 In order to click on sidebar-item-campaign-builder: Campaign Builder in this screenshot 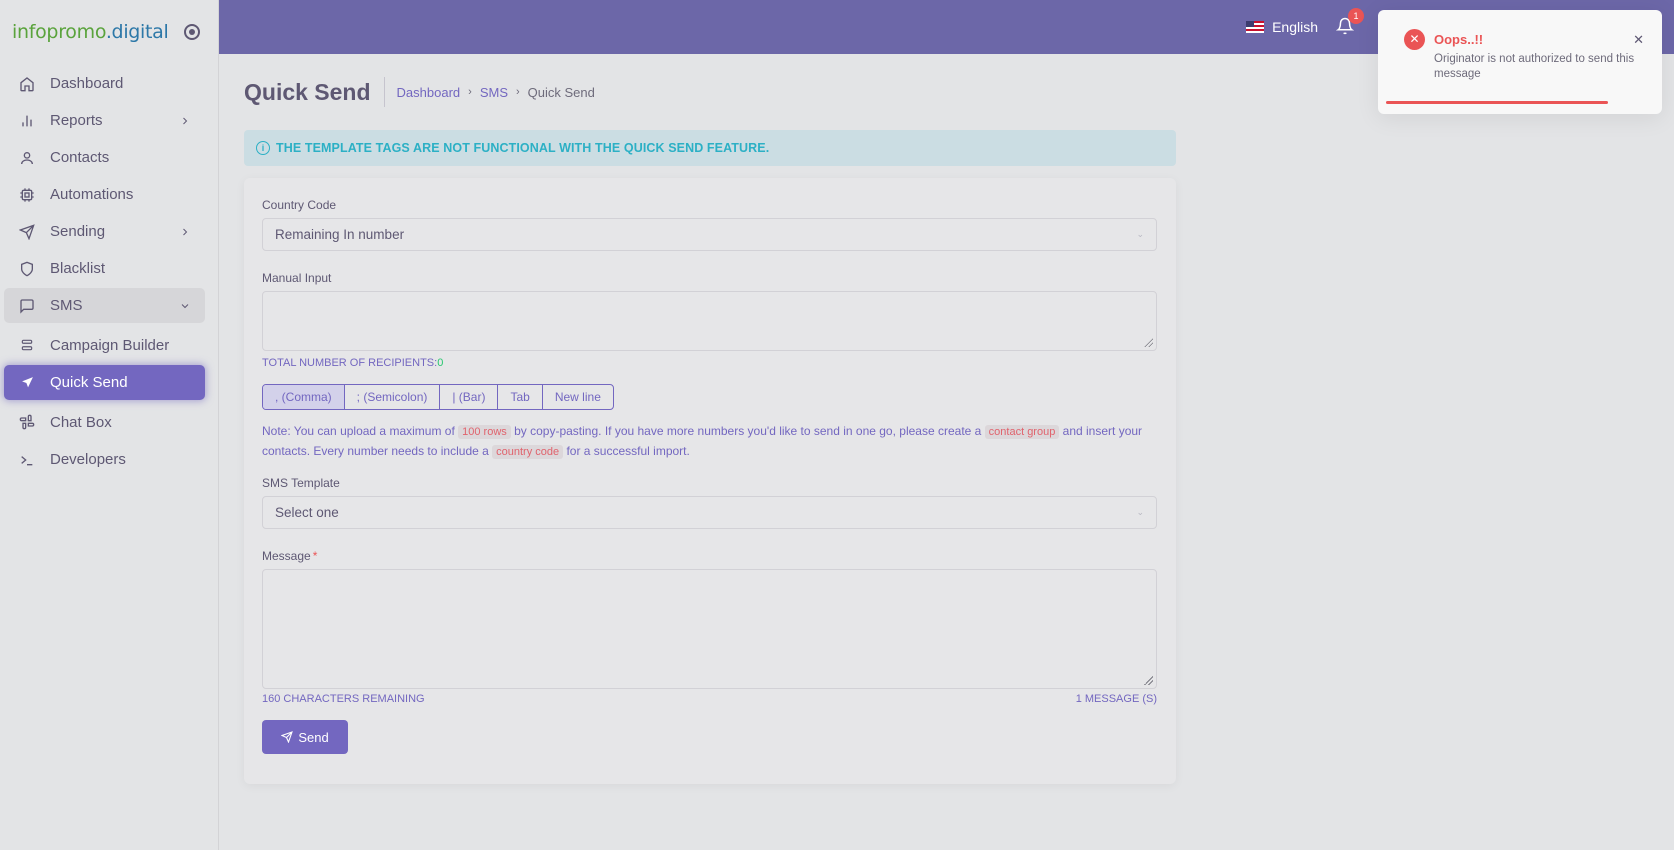, I will do `click(104, 345)`.